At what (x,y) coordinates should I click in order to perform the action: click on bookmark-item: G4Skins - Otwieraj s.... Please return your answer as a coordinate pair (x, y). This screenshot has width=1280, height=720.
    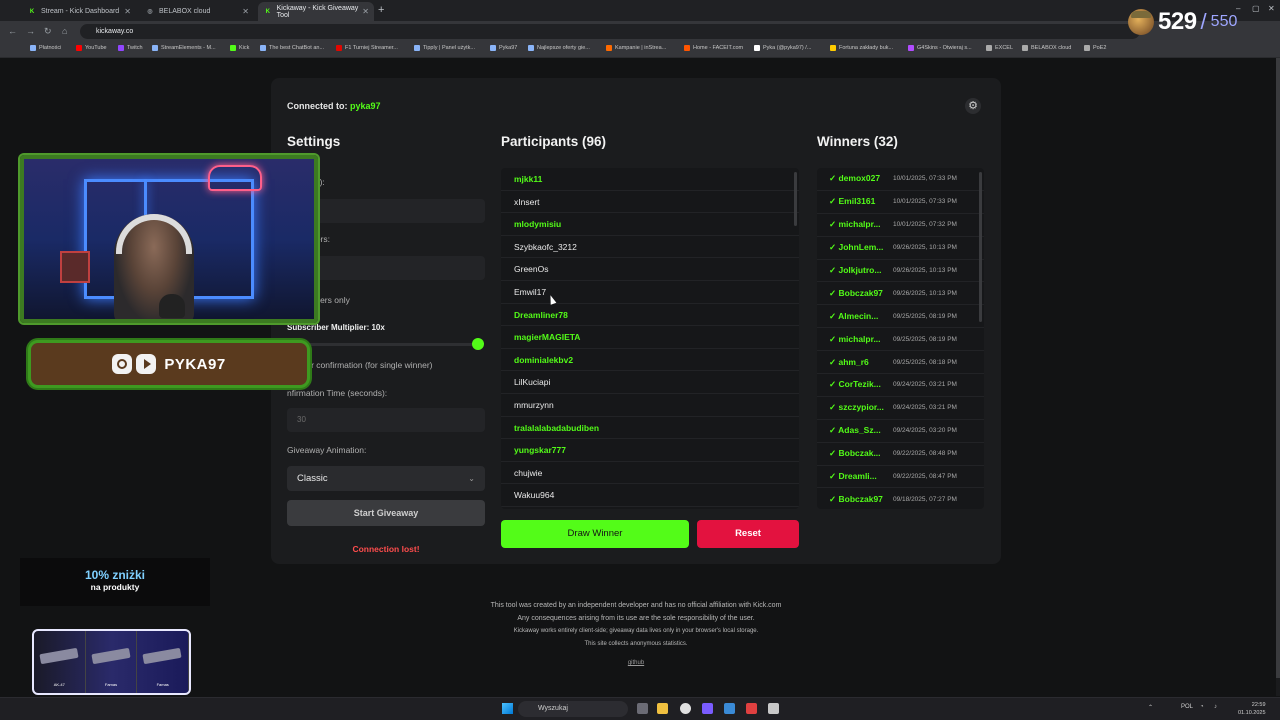
    Looking at the image, I should click on (940, 48).